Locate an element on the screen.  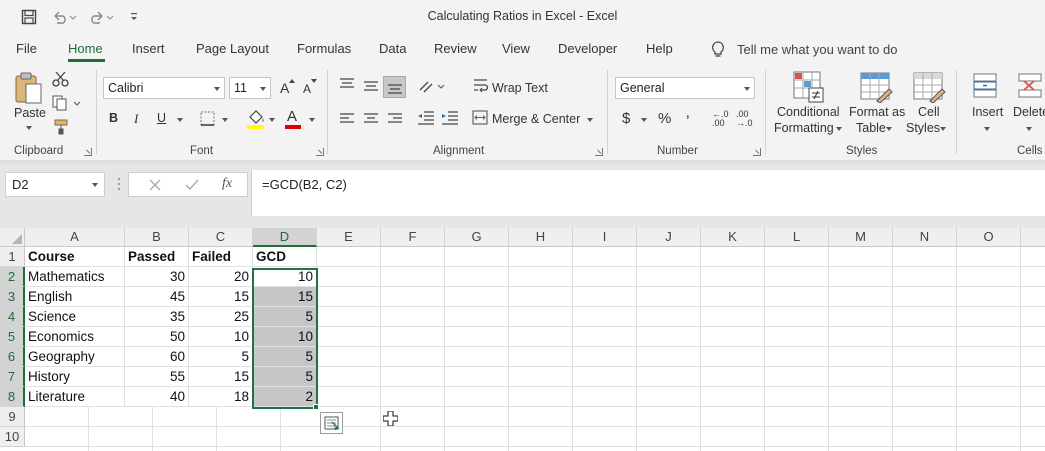
borders-dropdown-icon is located at coordinates (225, 120).